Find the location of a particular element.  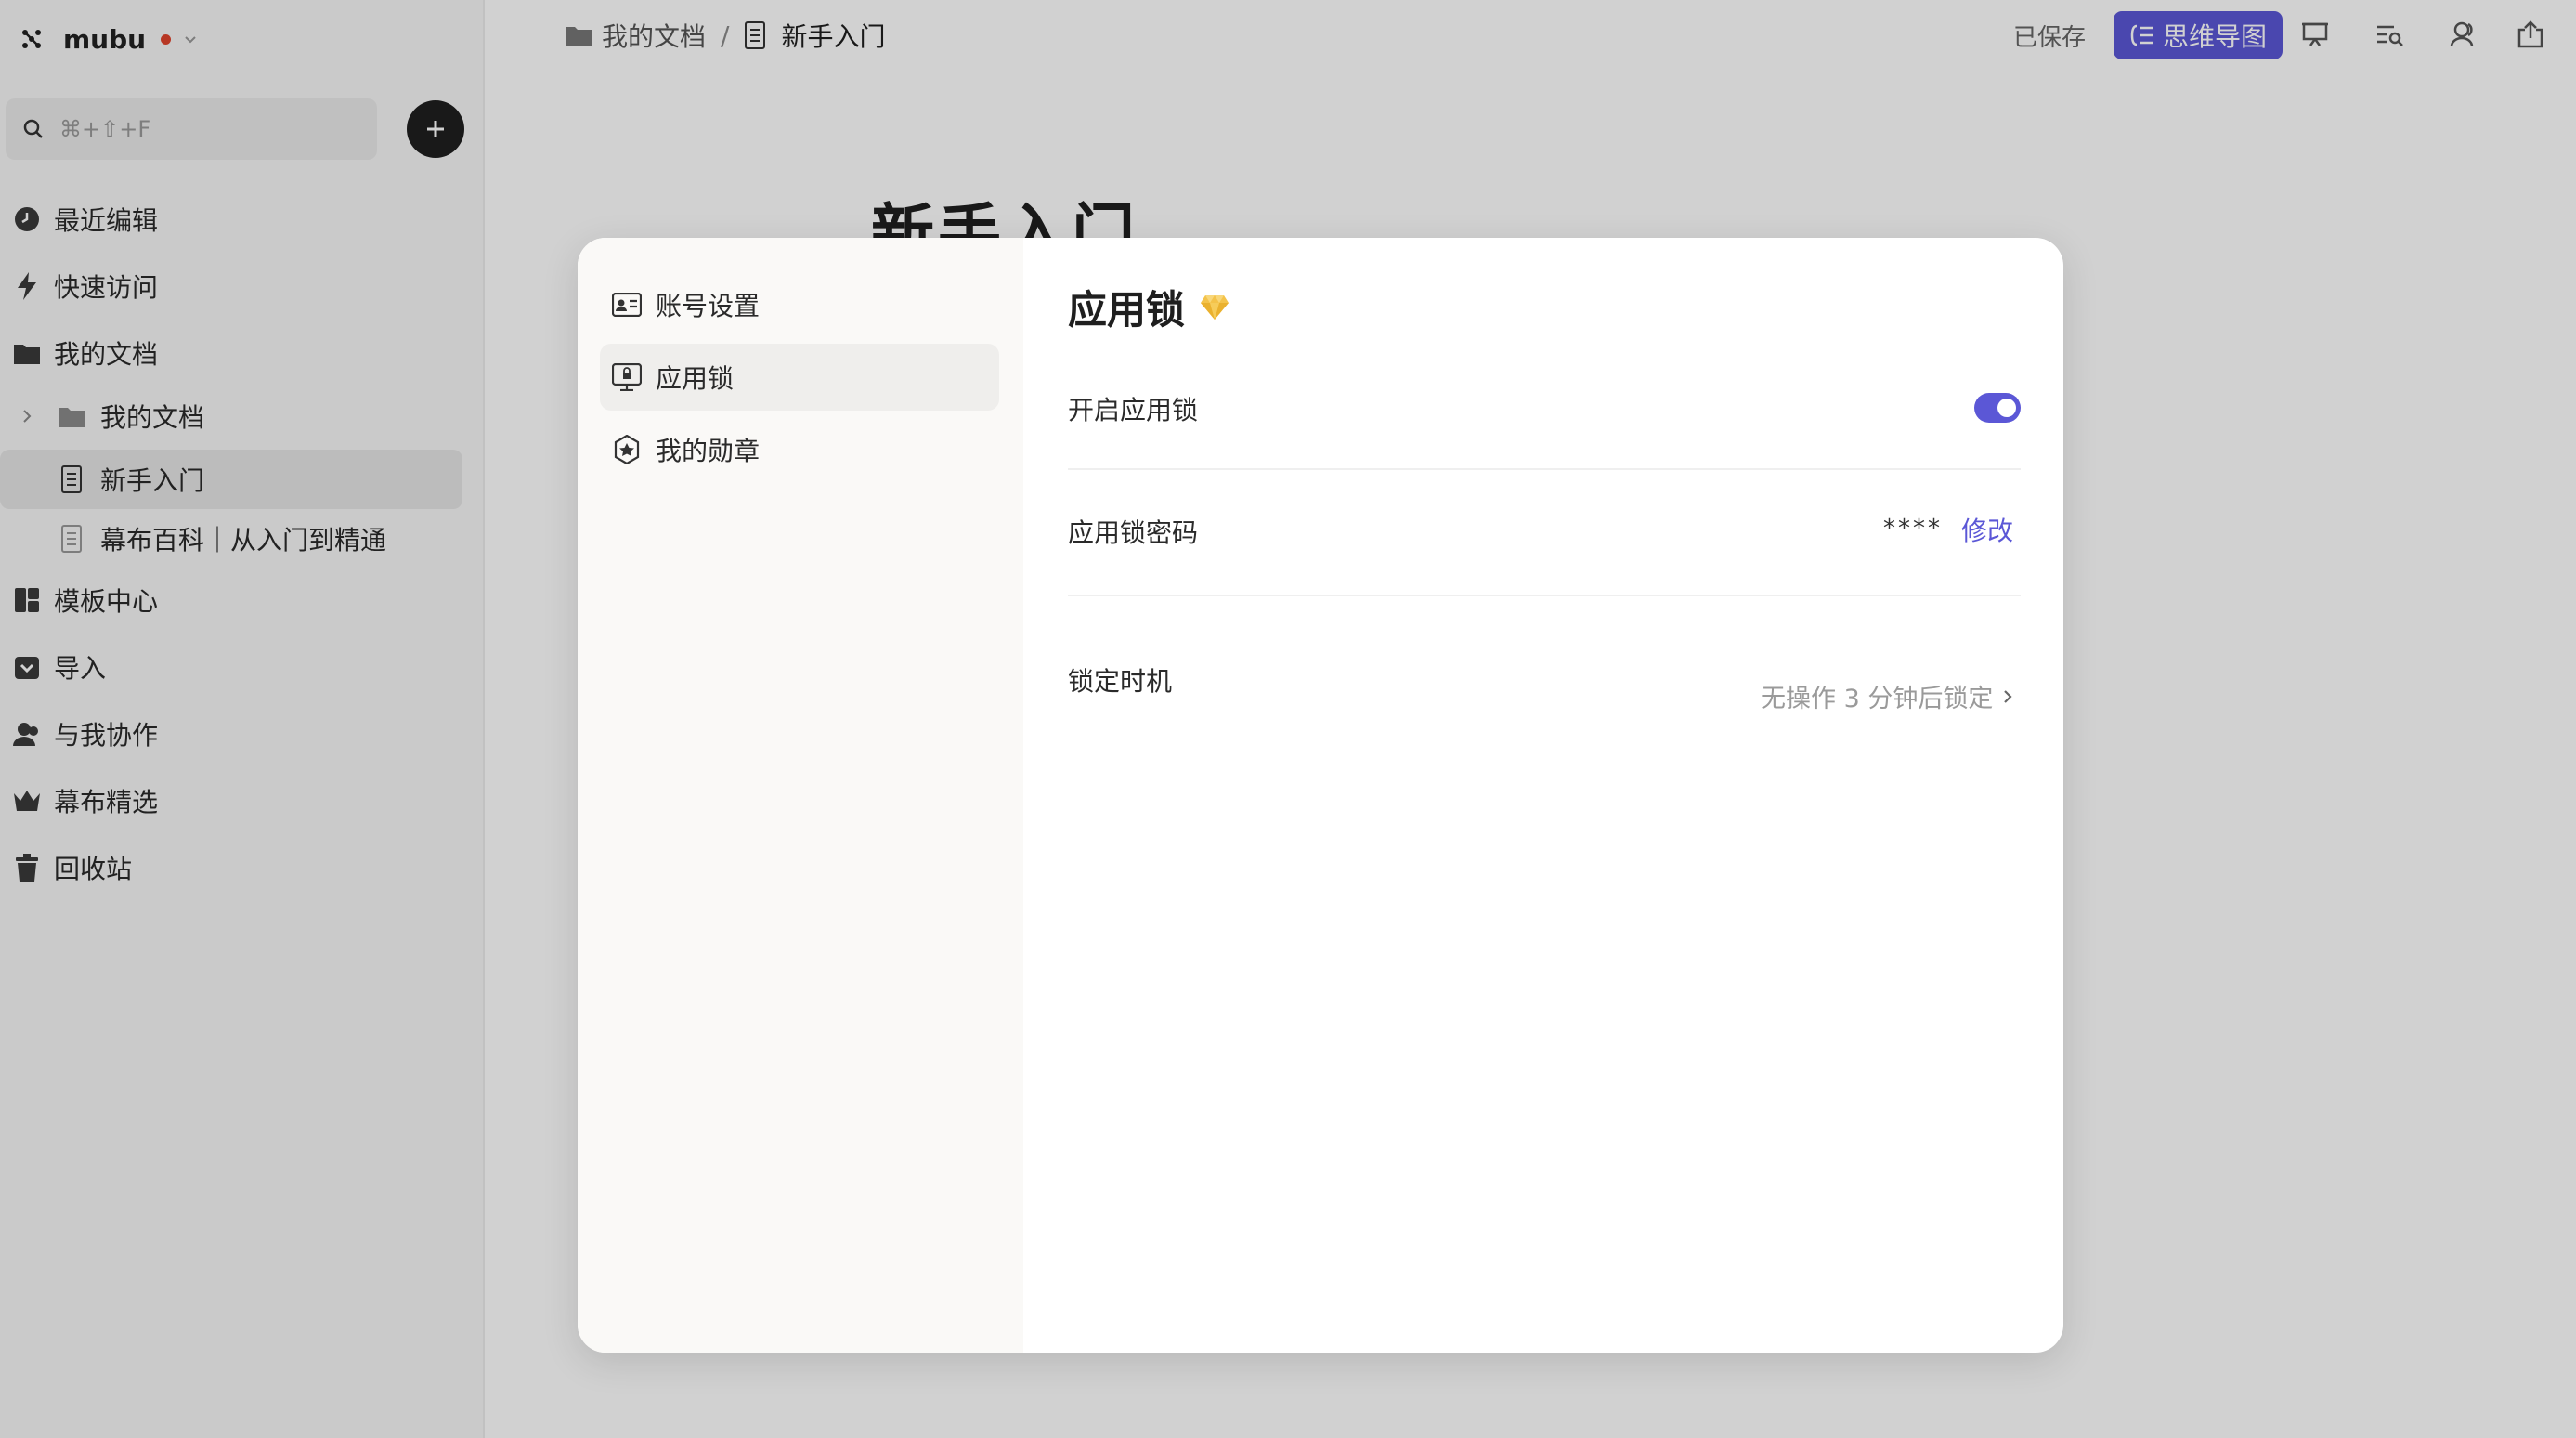

enable-lock-toggle is located at coordinates (1997, 408).